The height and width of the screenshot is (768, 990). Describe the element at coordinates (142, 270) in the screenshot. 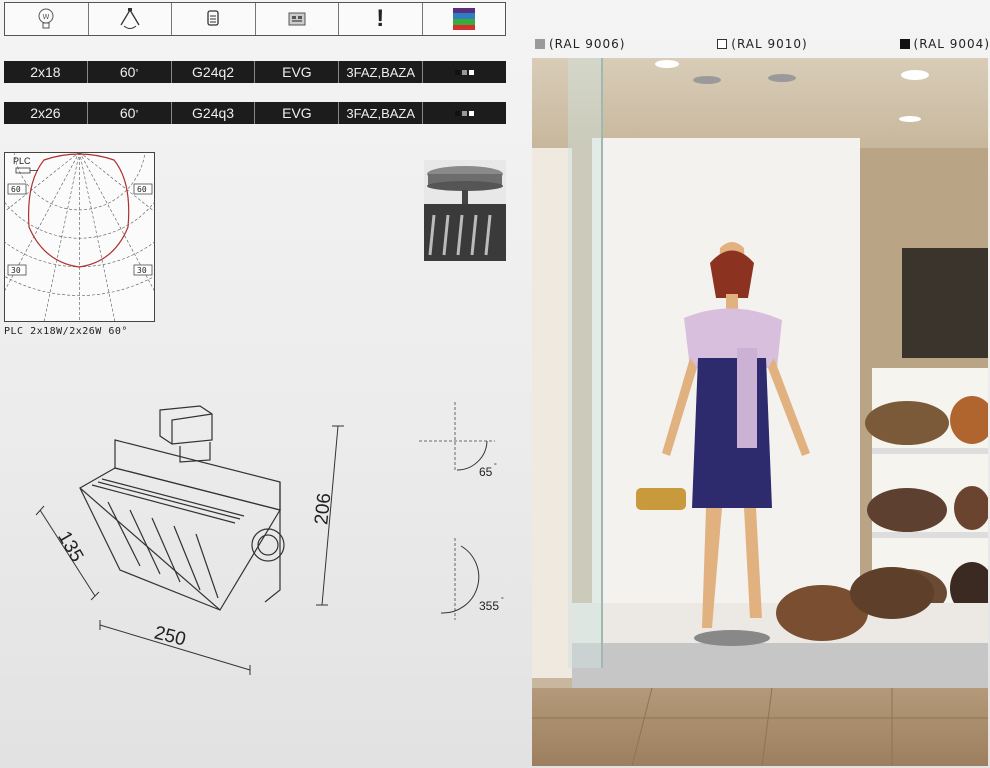

I see `polar-label-30-right: 30` at that location.